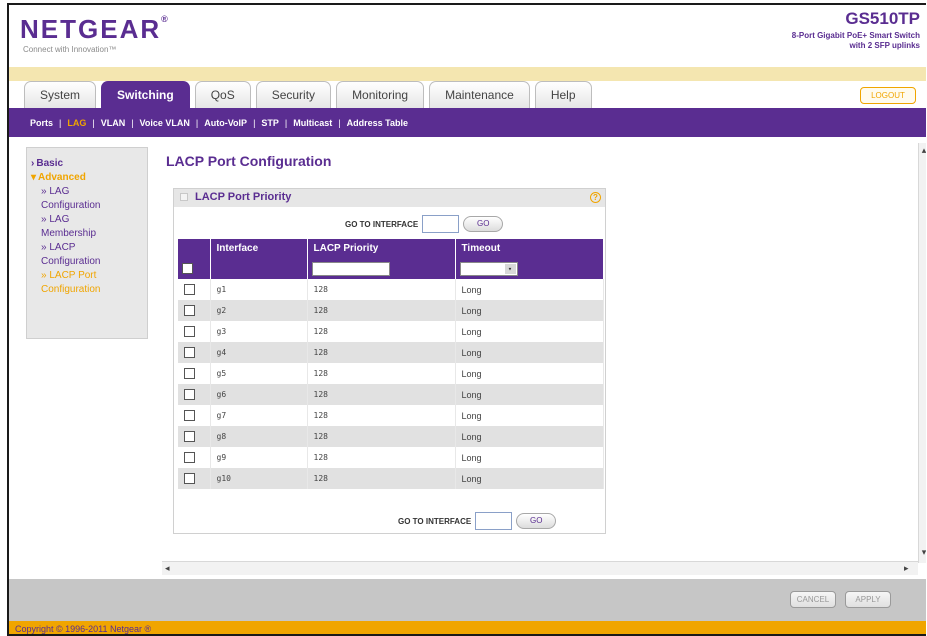 This screenshot has height=636, width=927. What do you see at coordinates (888, 95) in the screenshot?
I see `logout-button: LOGOUT` at bounding box center [888, 95].